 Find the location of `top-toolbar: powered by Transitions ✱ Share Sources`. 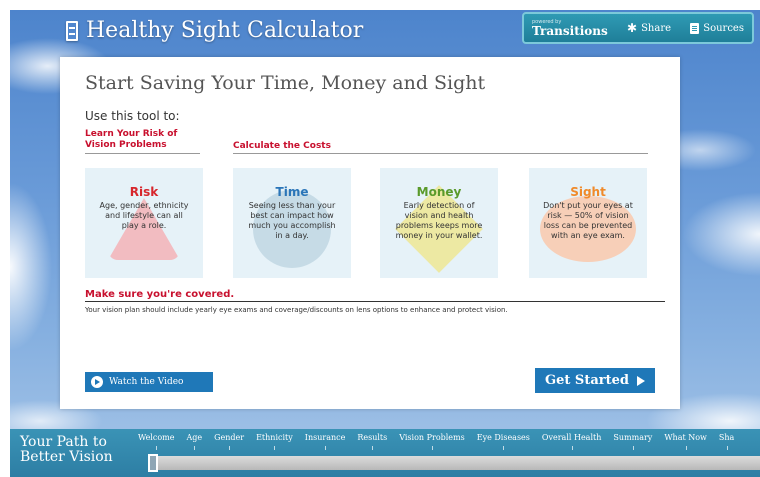

top-toolbar: powered by Transitions ✱ Share Sources is located at coordinates (638, 28).